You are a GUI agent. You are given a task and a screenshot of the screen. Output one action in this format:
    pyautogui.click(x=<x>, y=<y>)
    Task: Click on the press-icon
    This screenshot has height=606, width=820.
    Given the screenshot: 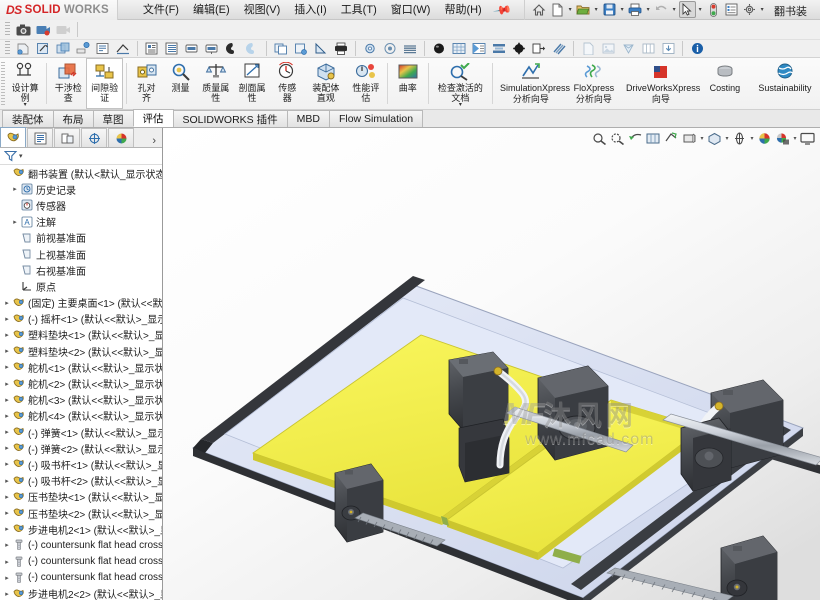 What is the action you would take?
    pyautogui.click(x=499, y=49)
    